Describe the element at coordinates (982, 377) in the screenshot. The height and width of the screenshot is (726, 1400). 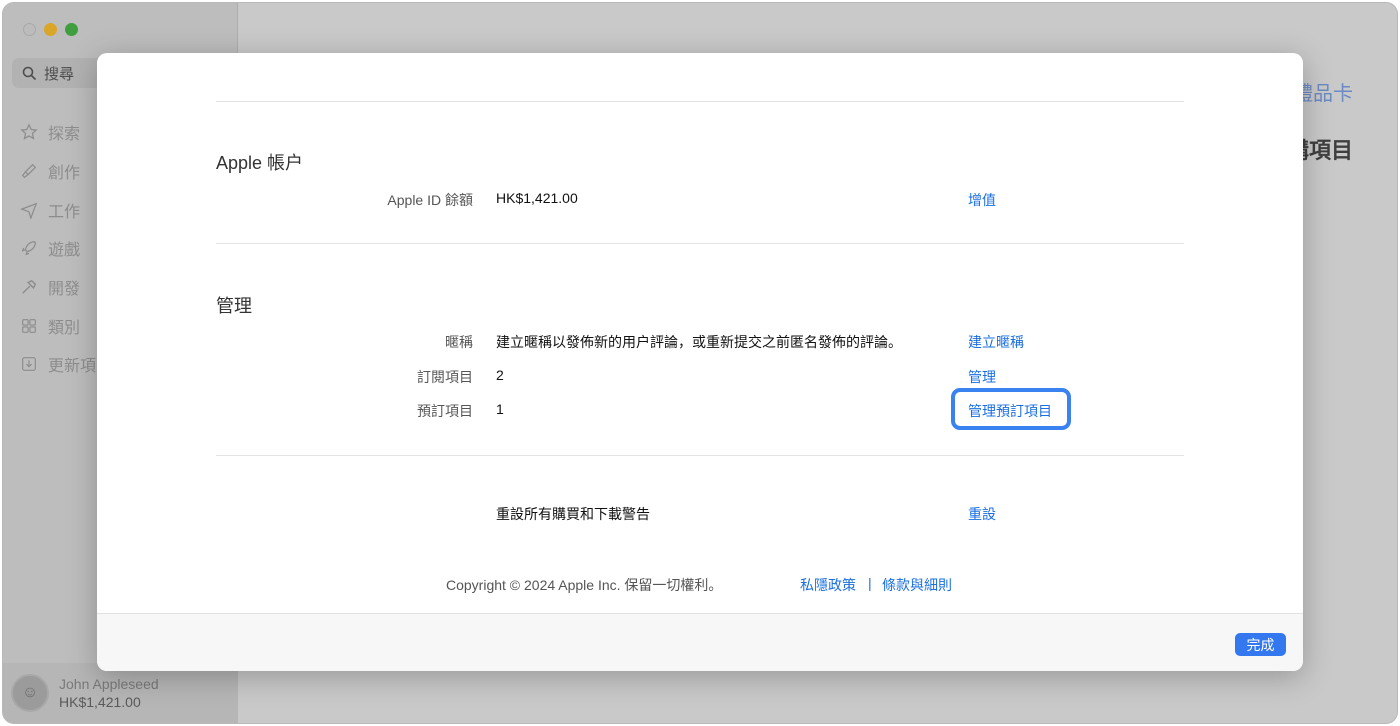
I see `manage-subscriptions-link: 管理` at that location.